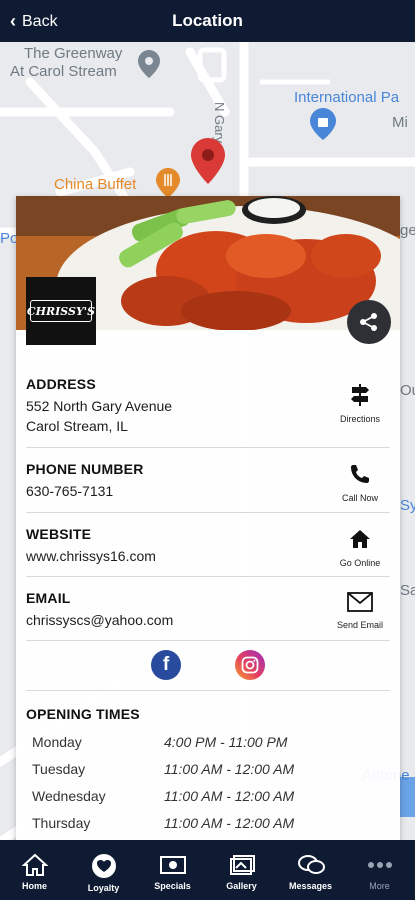  I want to click on share-button, so click(369, 322).